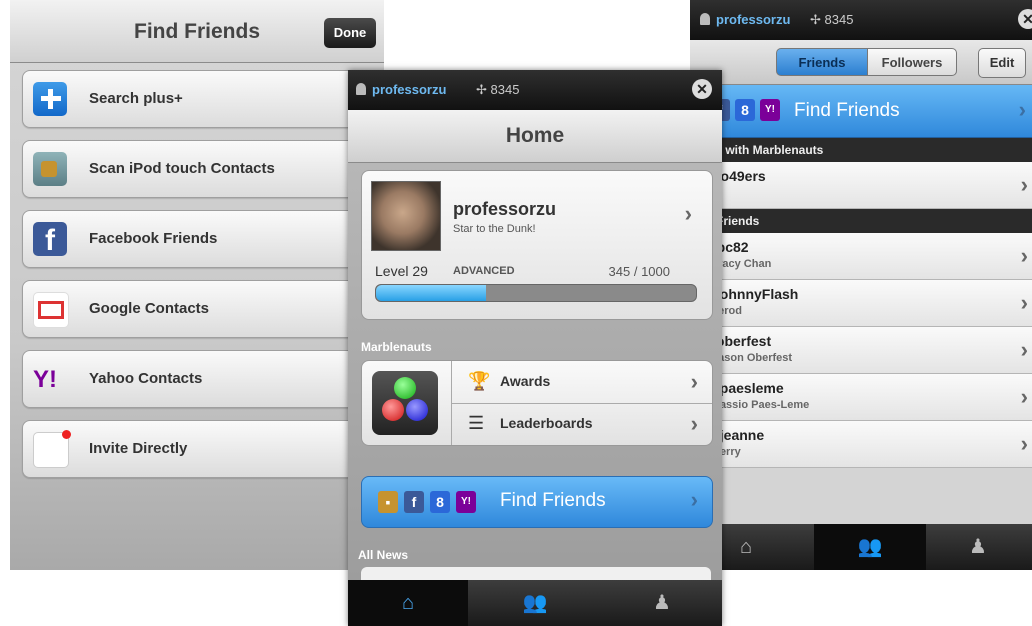 The image size is (1032, 626). I want to click on list-item: cpaesleme Cassio Paes-Leme ›, so click(861, 397).